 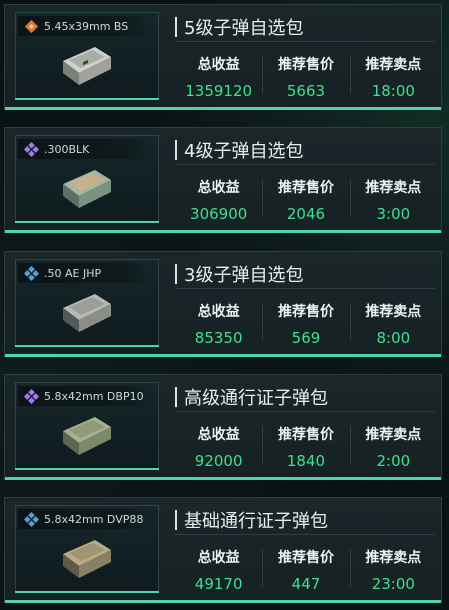 I want to click on stat-recommended-price: 推荐售价 5663, so click(x=305, y=75).